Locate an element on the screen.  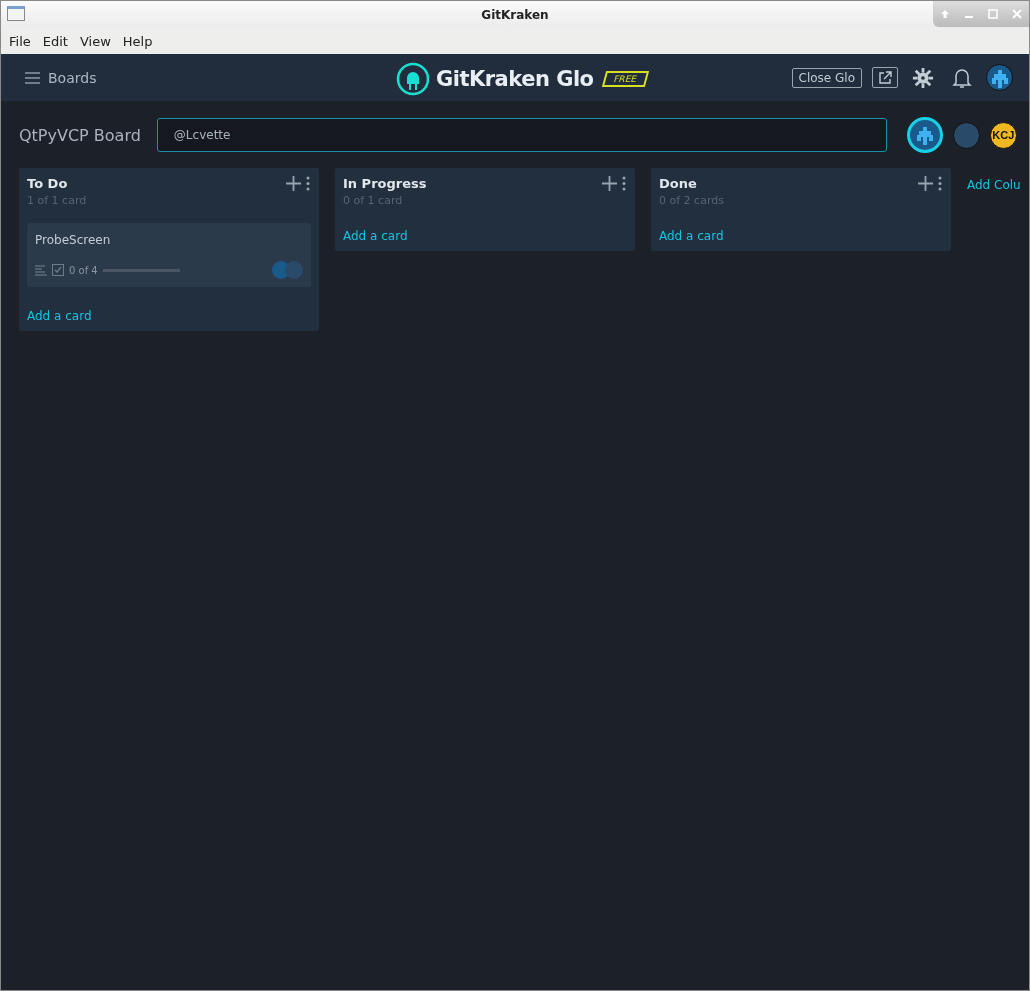
menu-icon is located at coordinates (32, 77).